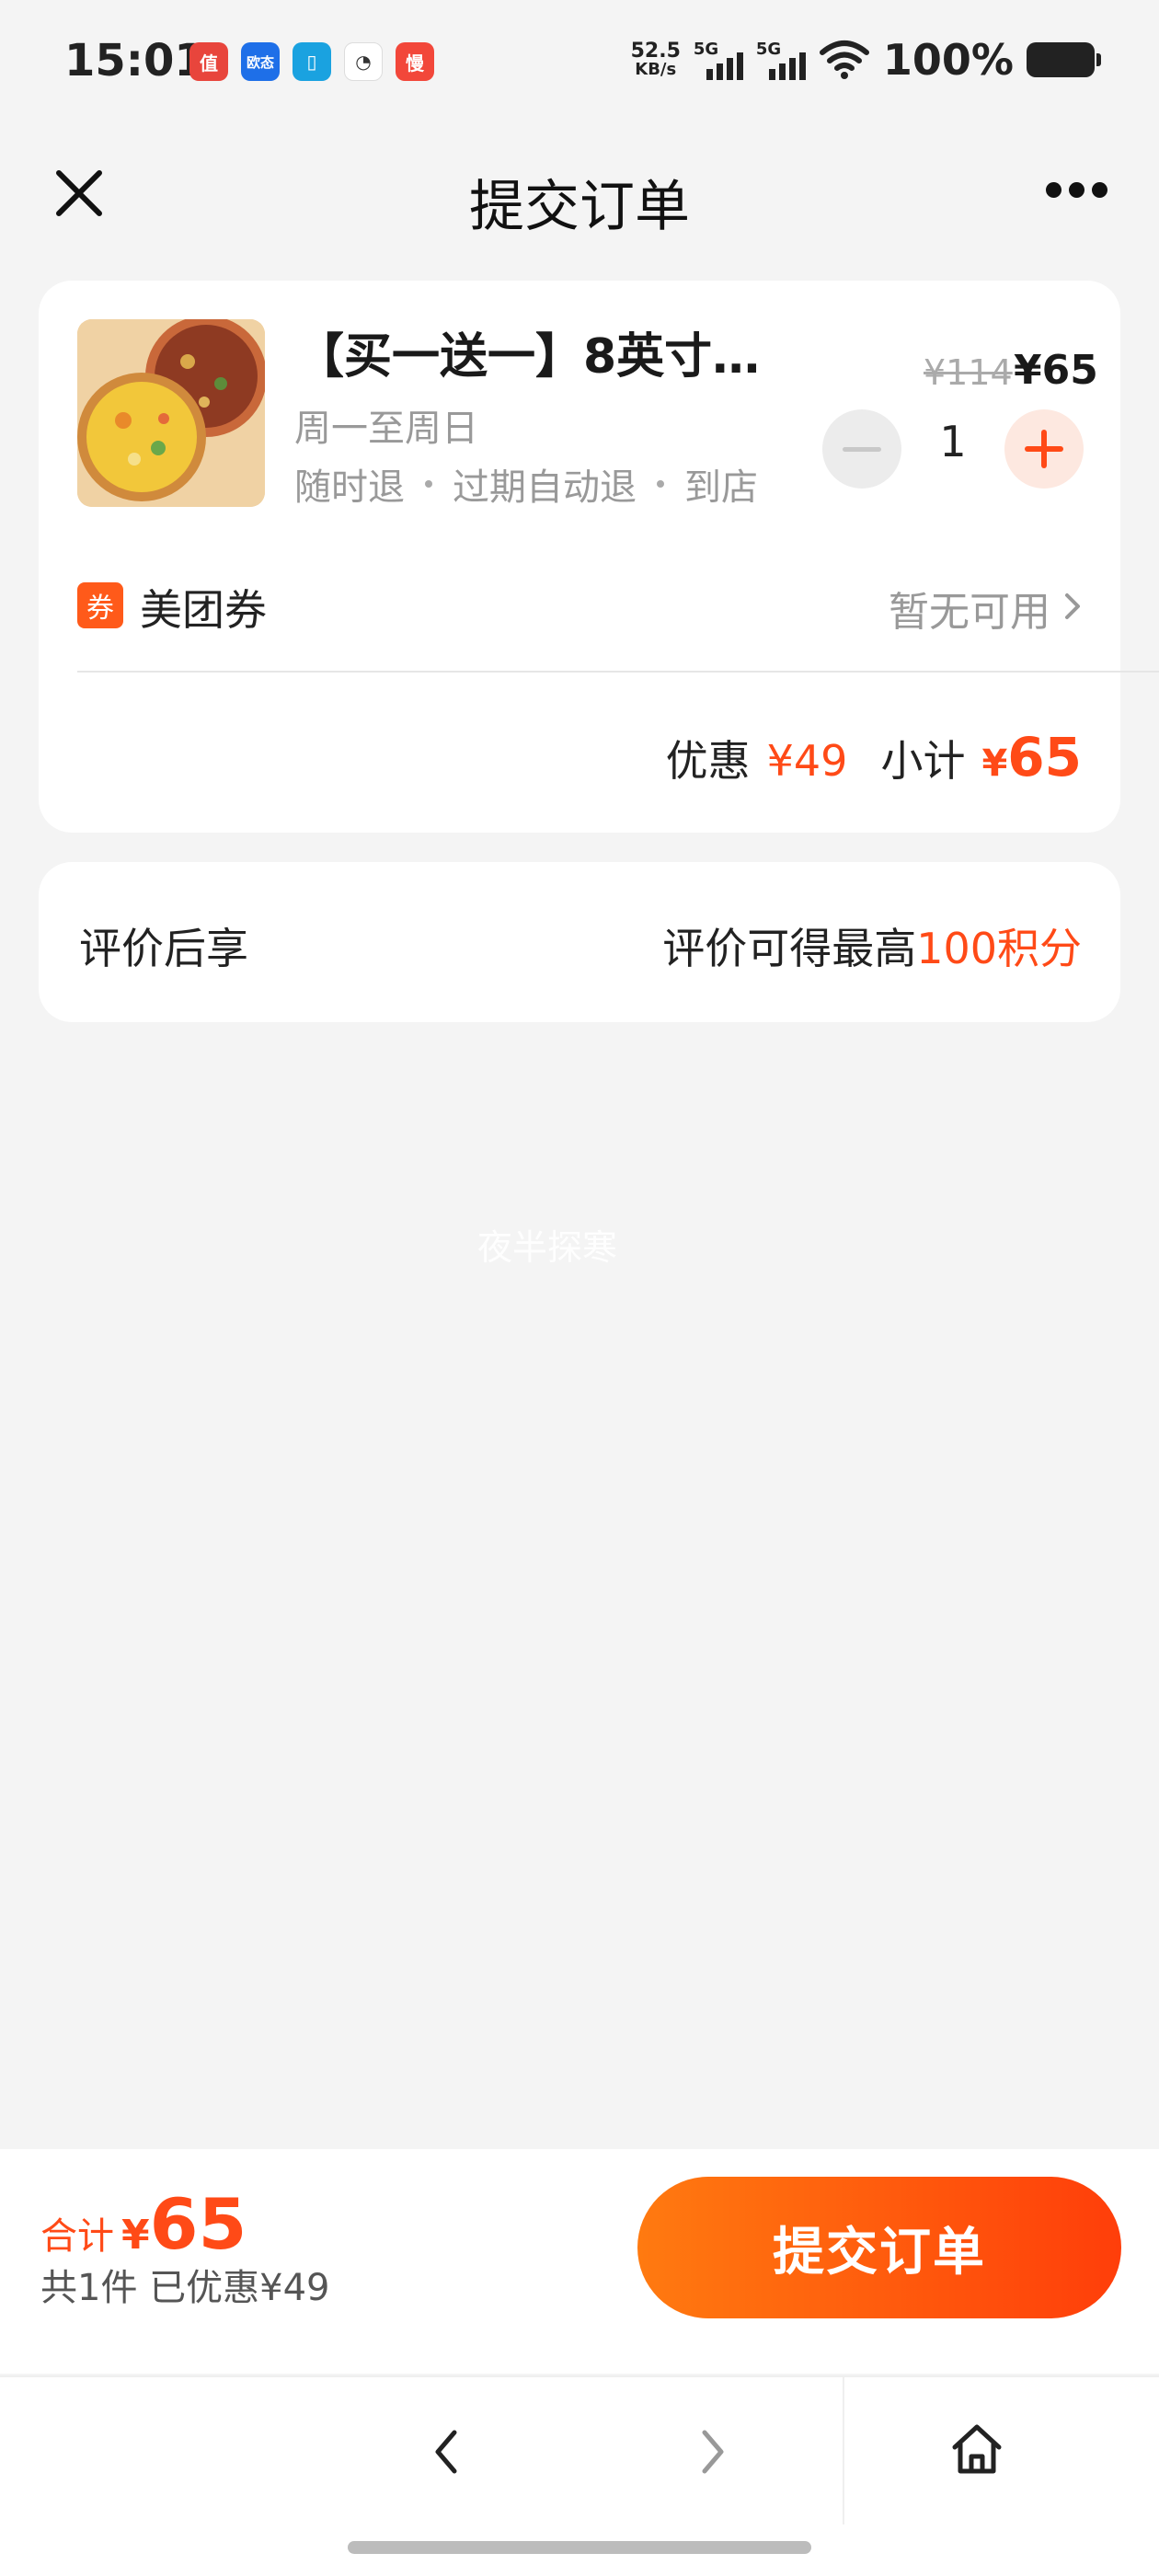  Describe the element at coordinates (546, 1247) in the screenshot. I see `watermark: 夜半探寒` at that location.